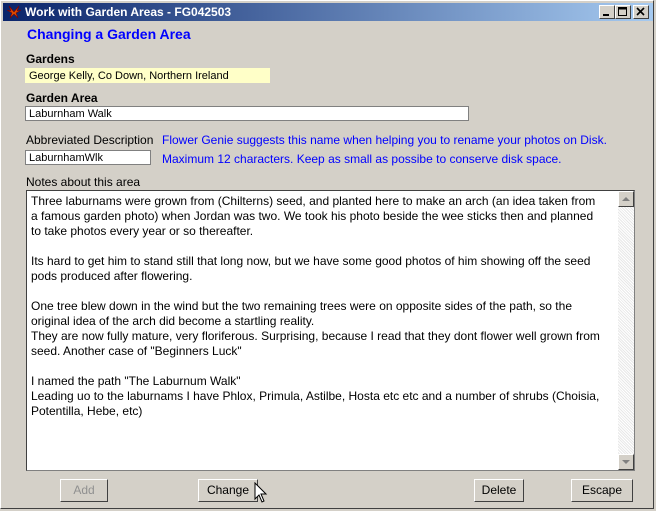 The image size is (656, 511). Describe the element at coordinates (109, 34) in the screenshot. I see `page-heading: Changing a Garden Area` at that location.